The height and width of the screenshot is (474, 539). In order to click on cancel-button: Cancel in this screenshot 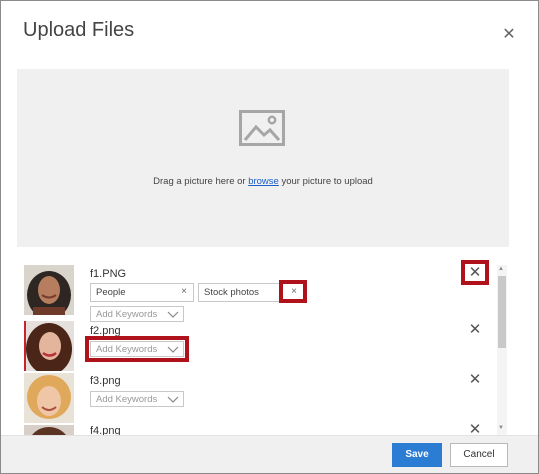, I will do `click(479, 455)`.